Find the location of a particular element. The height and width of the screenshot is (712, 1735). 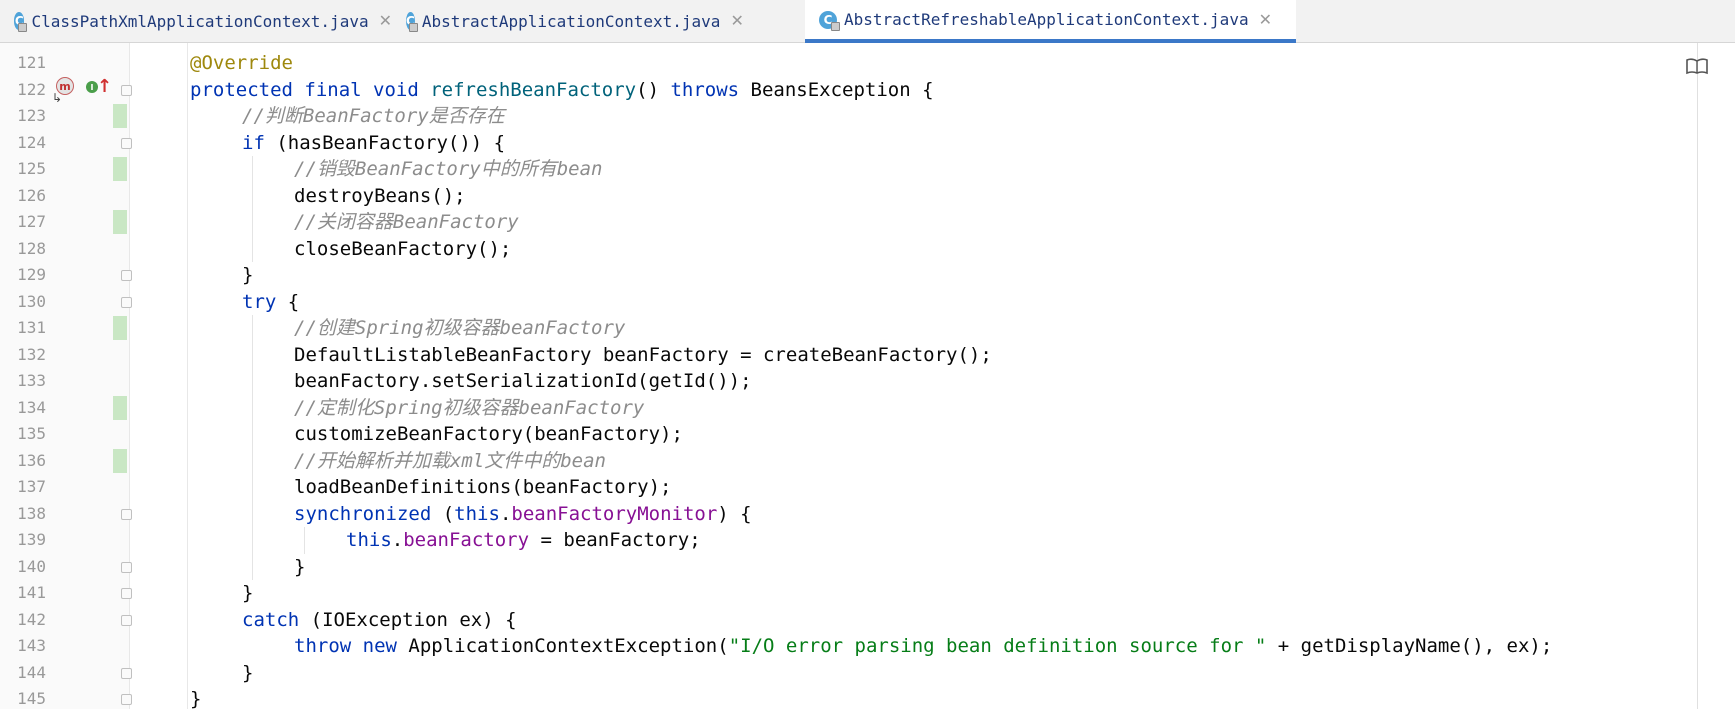

code-line: beanFactory.setSerializationId(getId()); is located at coordinates (523, 381).